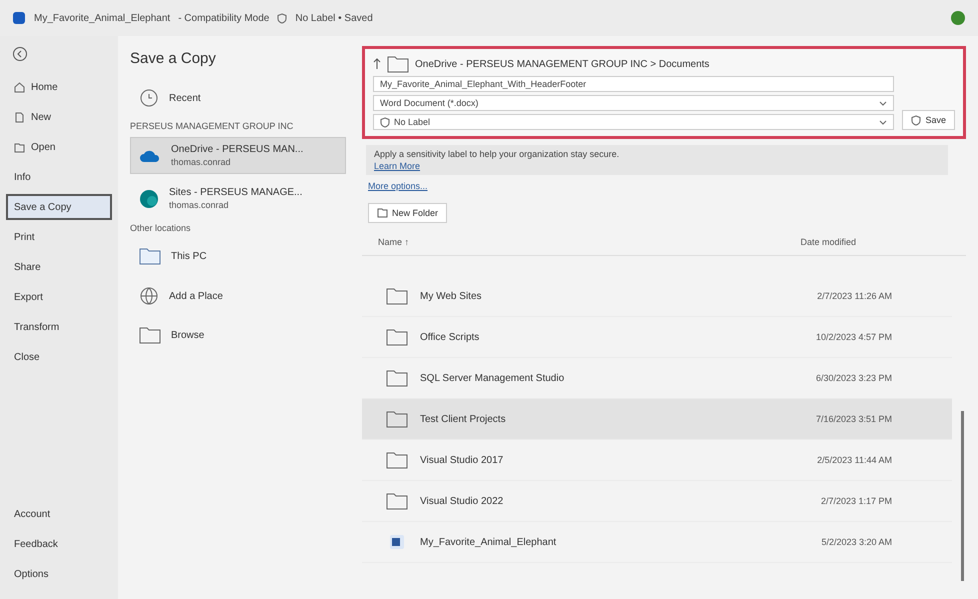 This screenshot has width=978, height=599. Describe the element at coordinates (562, 64) in the screenshot. I see `folder-path: OneDrive - PERSEUS MANAGEMENT GROUP INC > Documents` at that location.